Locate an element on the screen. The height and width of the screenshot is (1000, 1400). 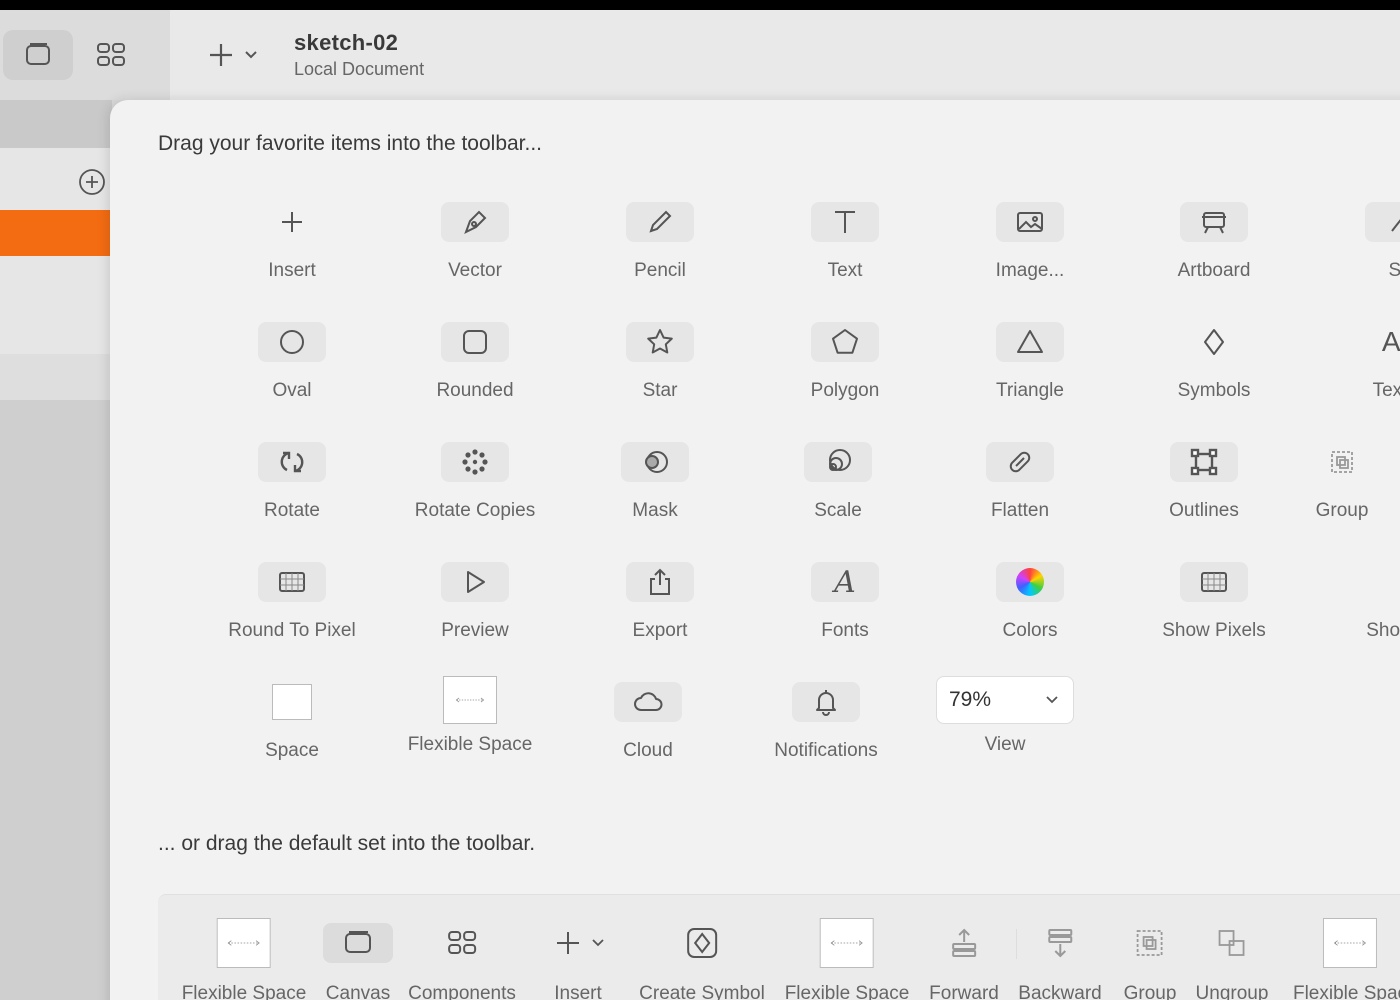
ungroup-icon is located at coordinates (1232, 943).